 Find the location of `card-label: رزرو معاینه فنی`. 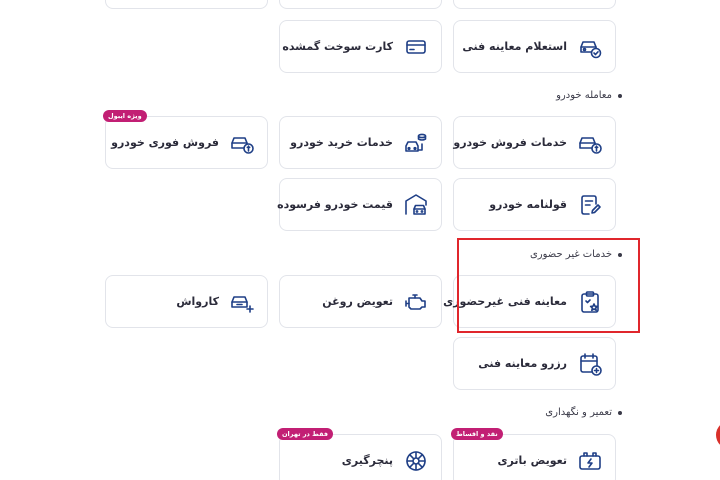

card-label: رزرو معاینه فنی is located at coordinates (522, 363).